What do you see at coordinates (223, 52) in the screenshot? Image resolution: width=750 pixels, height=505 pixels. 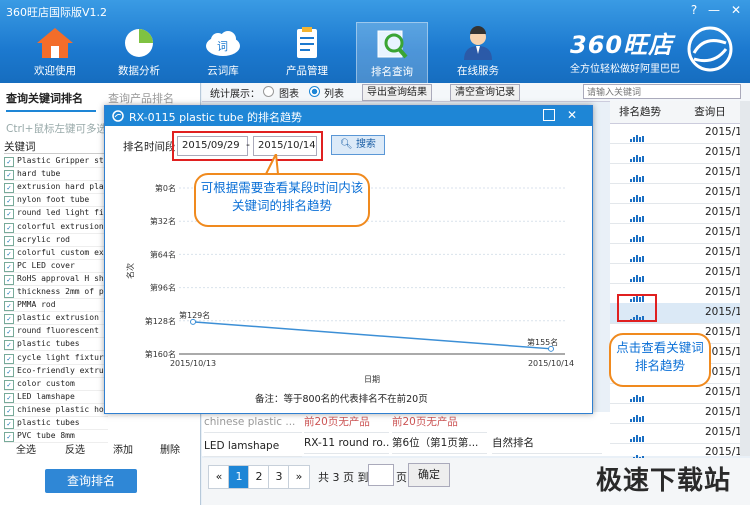 I see `nav-cloud-lexicon: 词 云词库` at bounding box center [223, 52].